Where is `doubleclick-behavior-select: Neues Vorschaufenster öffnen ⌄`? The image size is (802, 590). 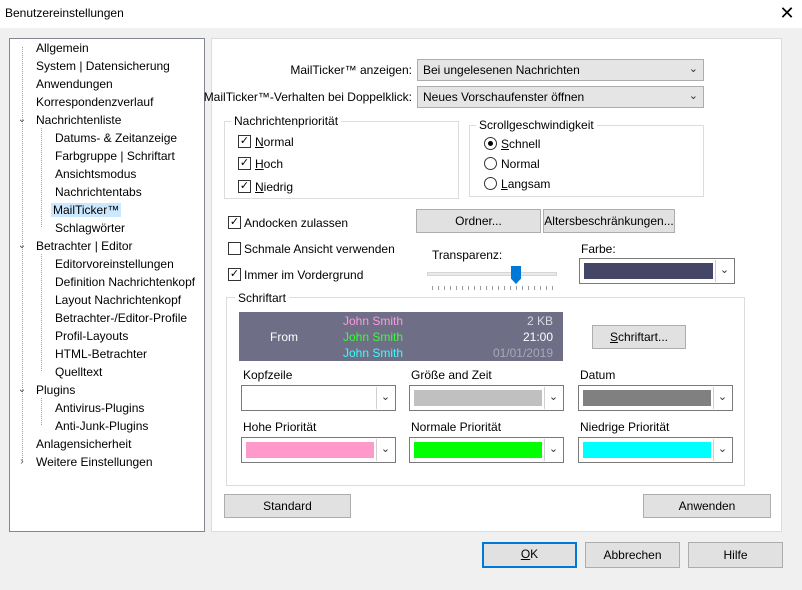
doubleclick-behavior-select: Neues Vorschaufenster öffnen ⌄ is located at coordinates (560, 97).